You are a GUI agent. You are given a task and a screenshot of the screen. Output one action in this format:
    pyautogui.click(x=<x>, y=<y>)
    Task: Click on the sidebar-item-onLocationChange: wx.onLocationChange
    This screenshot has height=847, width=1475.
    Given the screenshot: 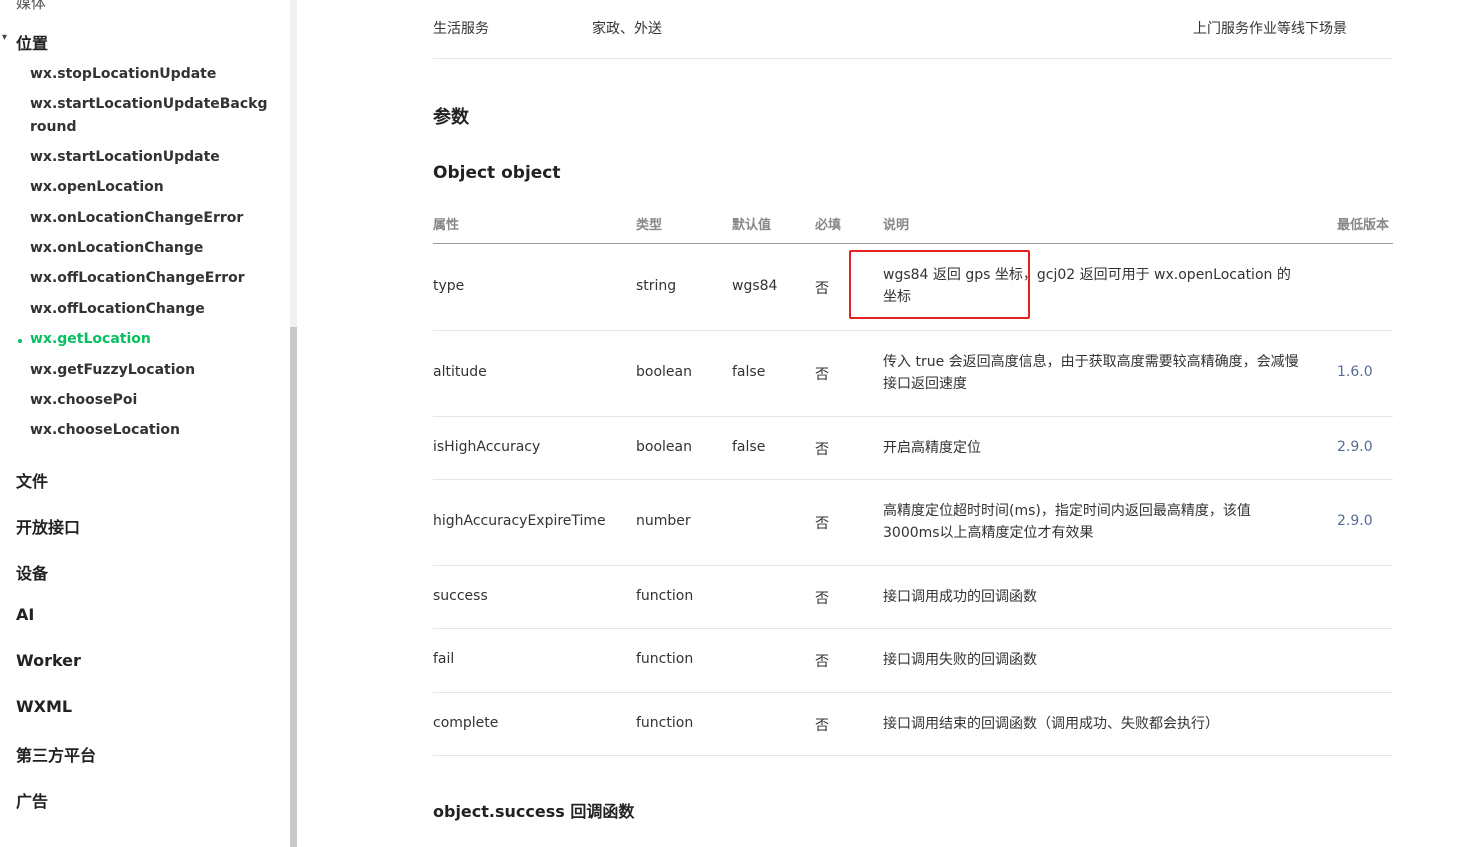 What is the action you would take?
    pyautogui.click(x=150, y=248)
    